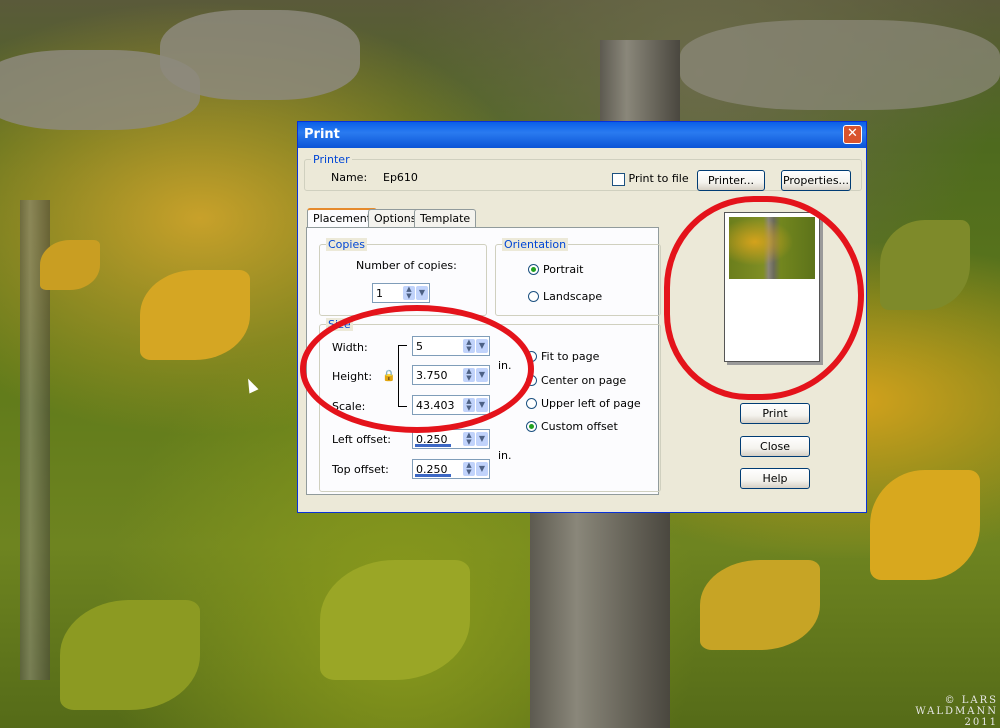 The height and width of the screenshot is (728, 1000). Describe the element at coordinates (451, 469) in the screenshot. I see `top-offset-stepper: 0.250 ▲ ▼ ▼` at that location.